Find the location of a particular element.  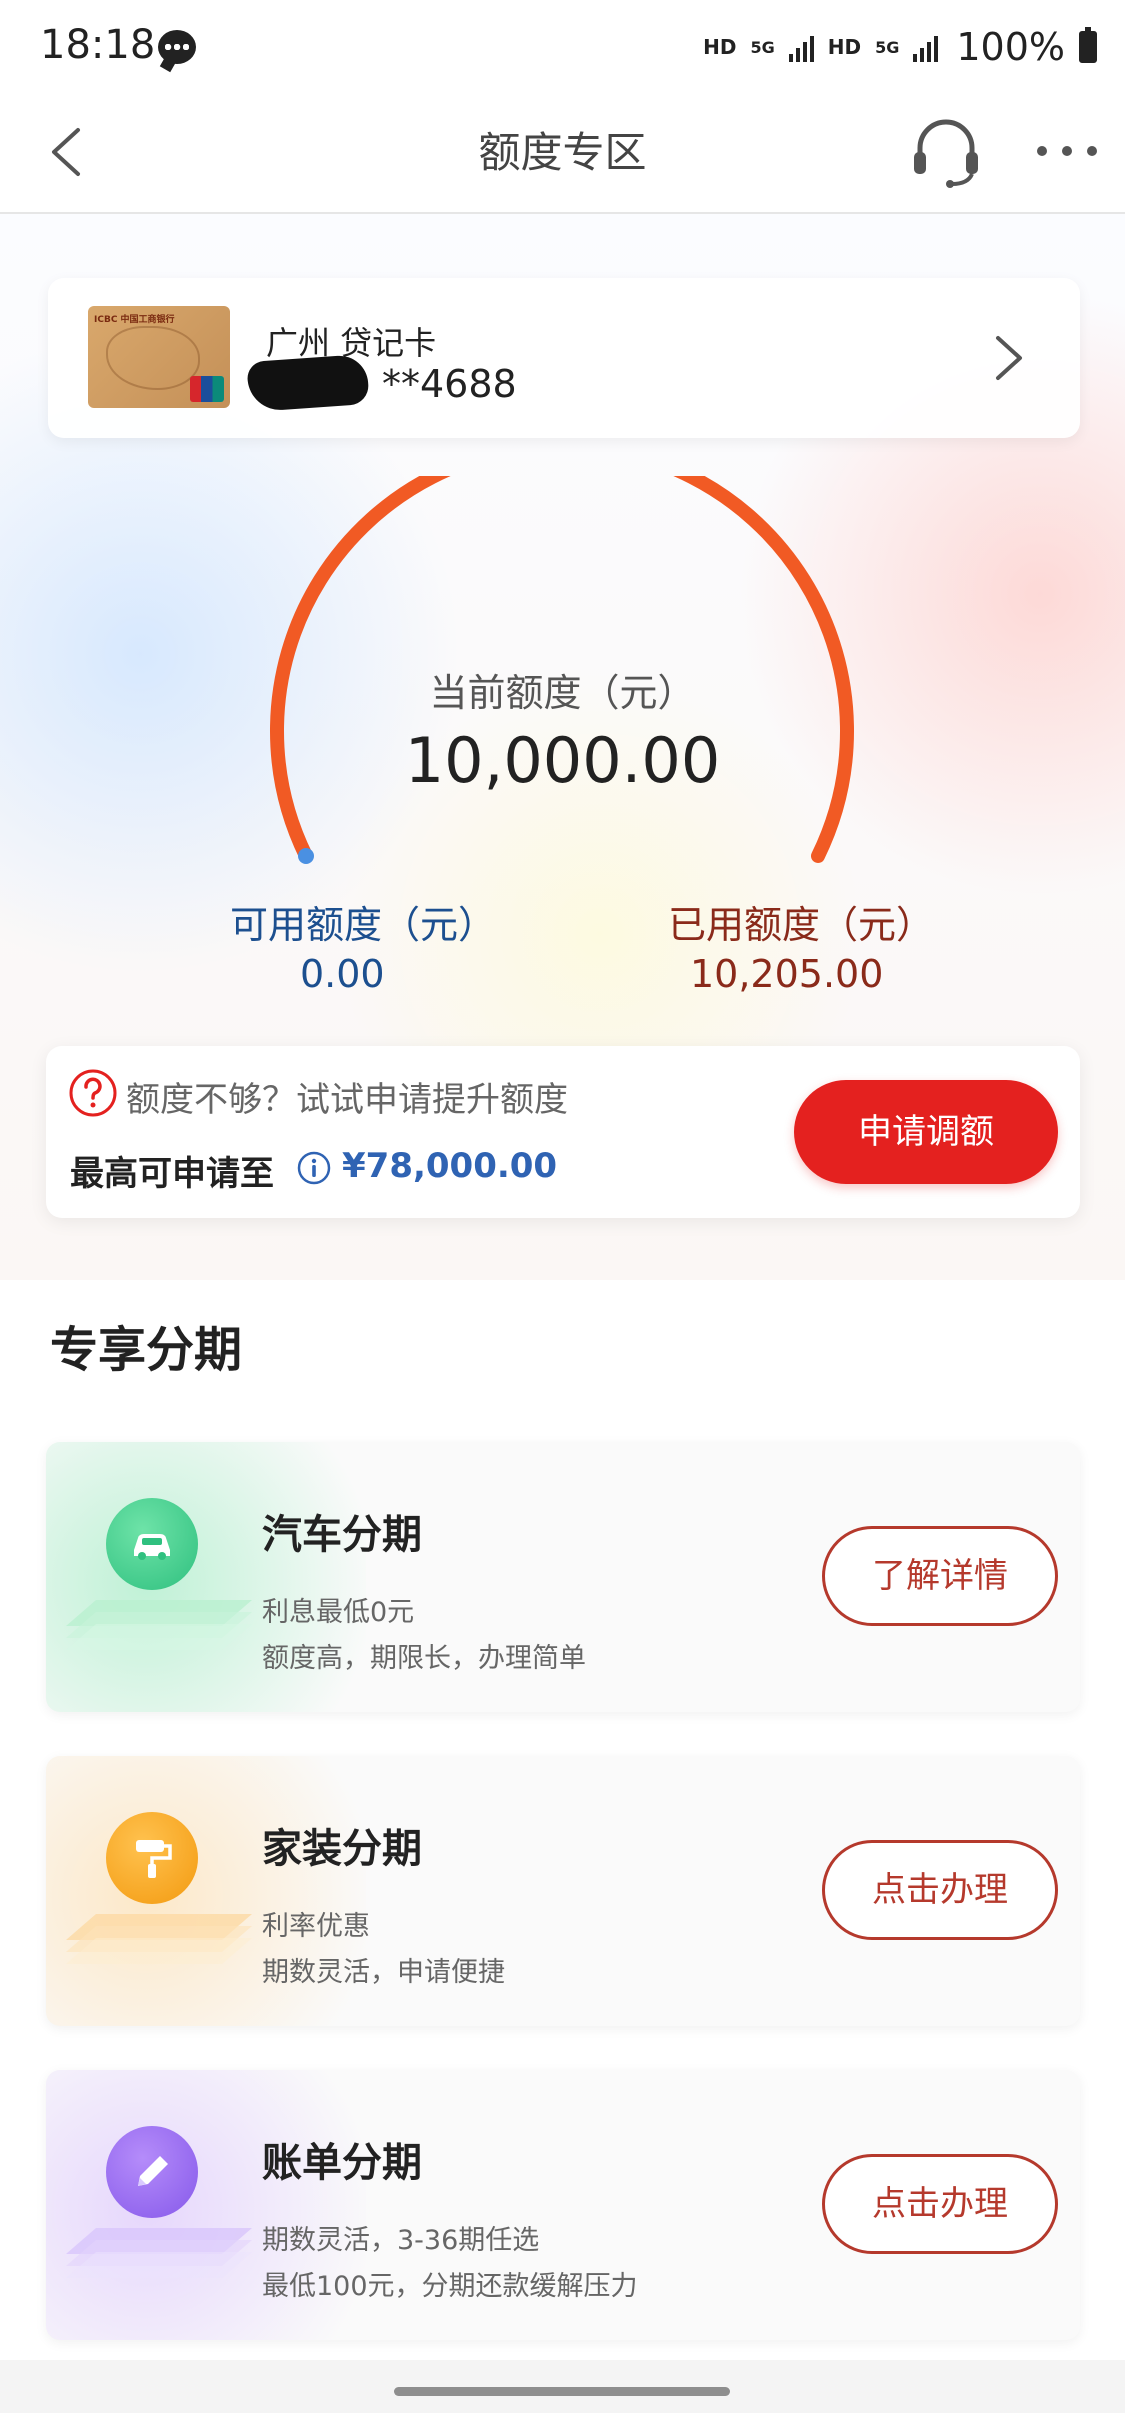

apply-adjust-button: 申请调额 is located at coordinates (926, 1132).